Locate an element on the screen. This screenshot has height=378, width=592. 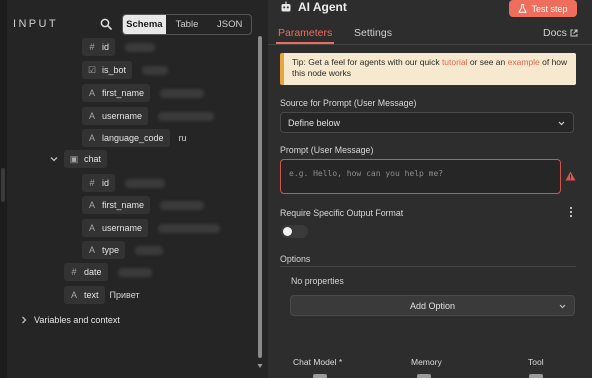
number-type-icon: # is located at coordinates (92, 183).